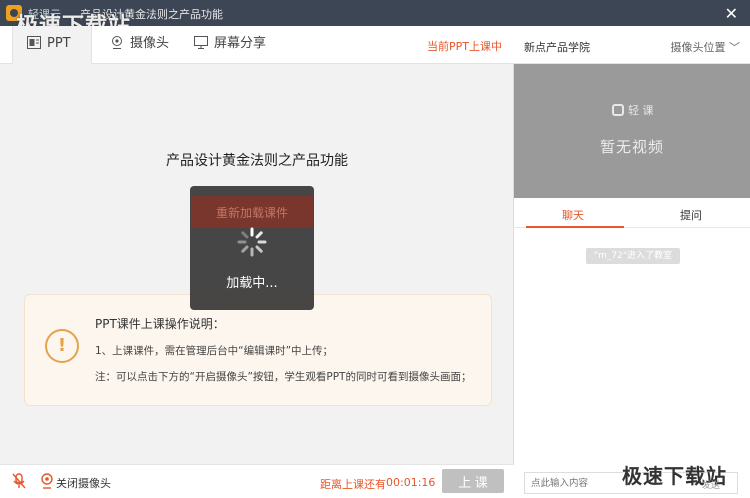  I want to click on ppt-title: 产品设计黄金法则之产品功能, so click(257, 161).